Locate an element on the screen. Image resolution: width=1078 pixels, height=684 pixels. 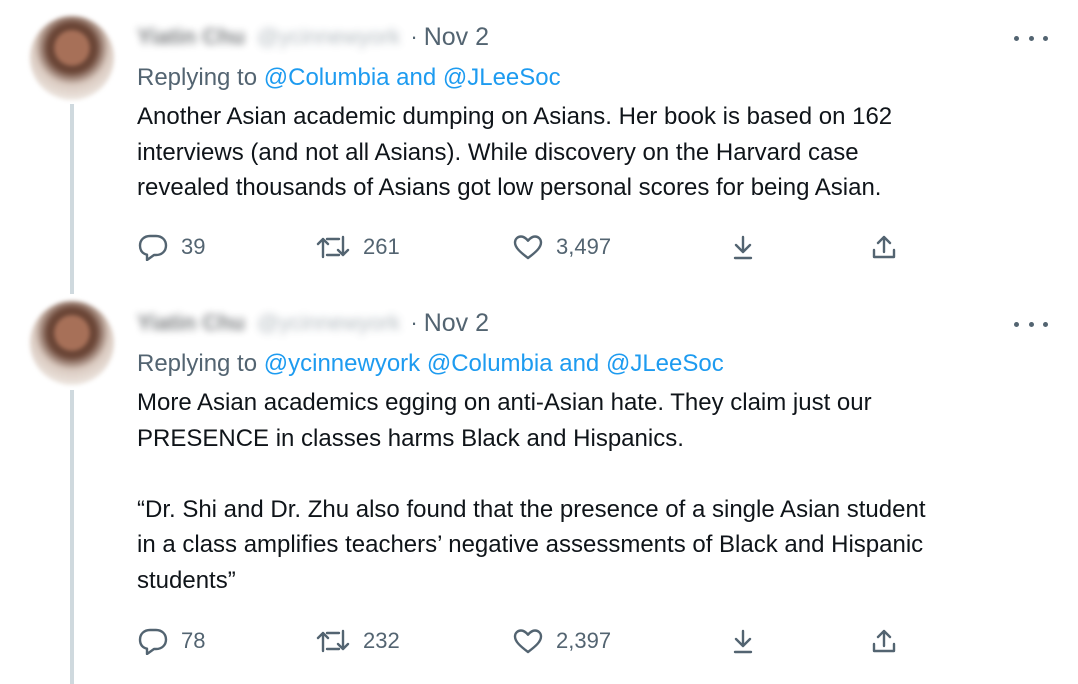
share-button is located at coordinates (884, 641).